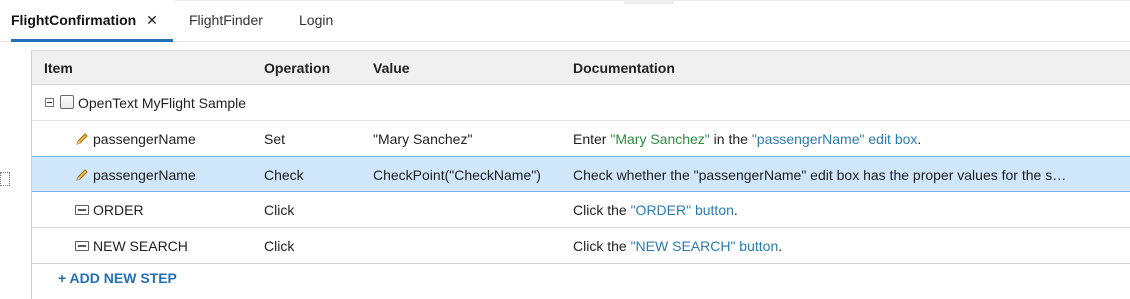  I want to click on tab-login: Login, so click(316, 21).